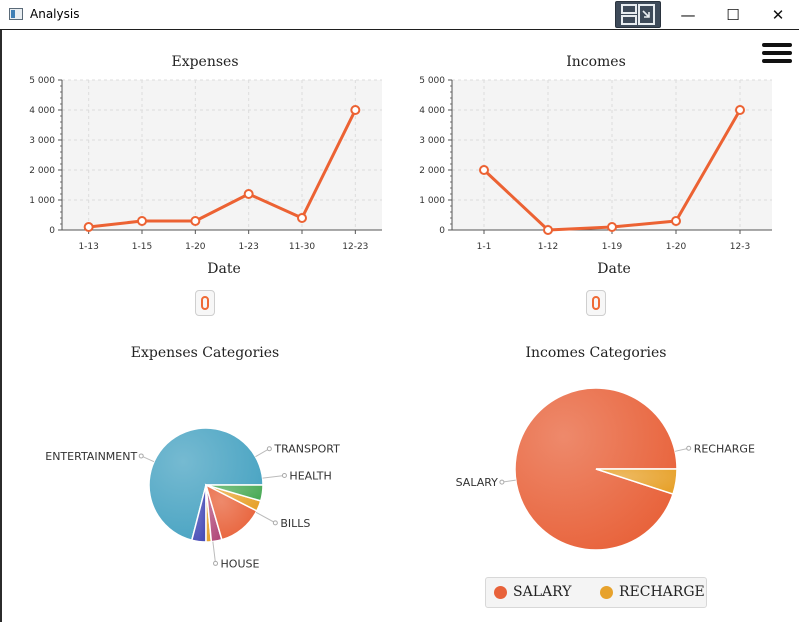  What do you see at coordinates (302, 247) in the screenshot?
I see `expenses-x-tick-label: 11-30` at bounding box center [302, 247].